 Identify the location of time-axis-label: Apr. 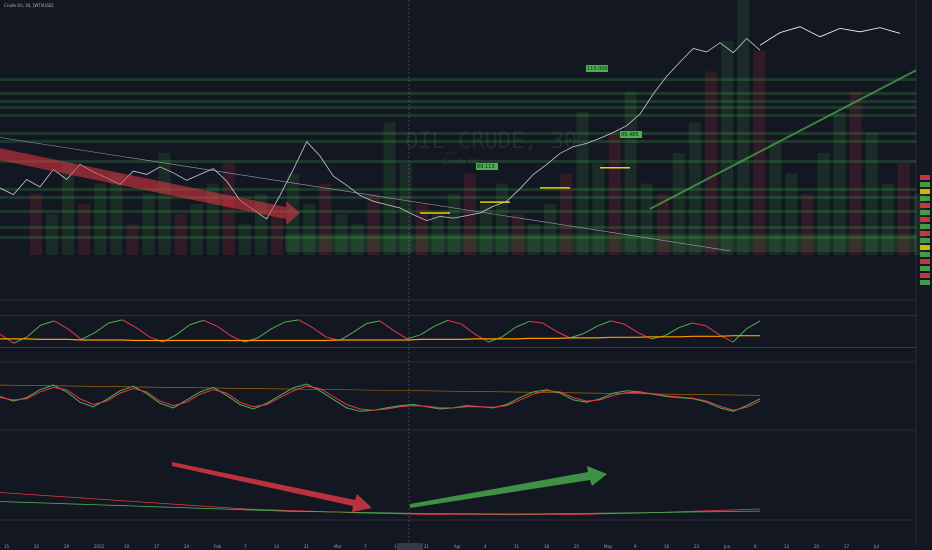
(457, 546).